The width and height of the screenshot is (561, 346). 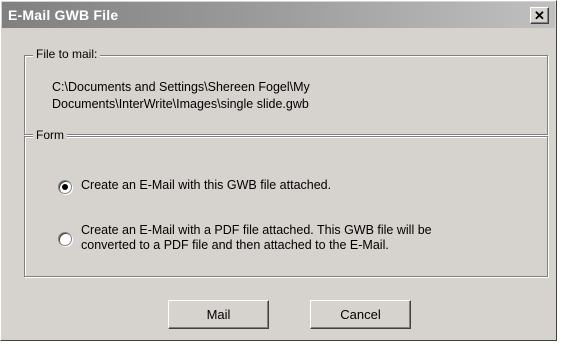 What do you see at coordinates (360, 314) in the screenshot?
I see `cancel-button: Cancel` at bounding box center [360, 314].